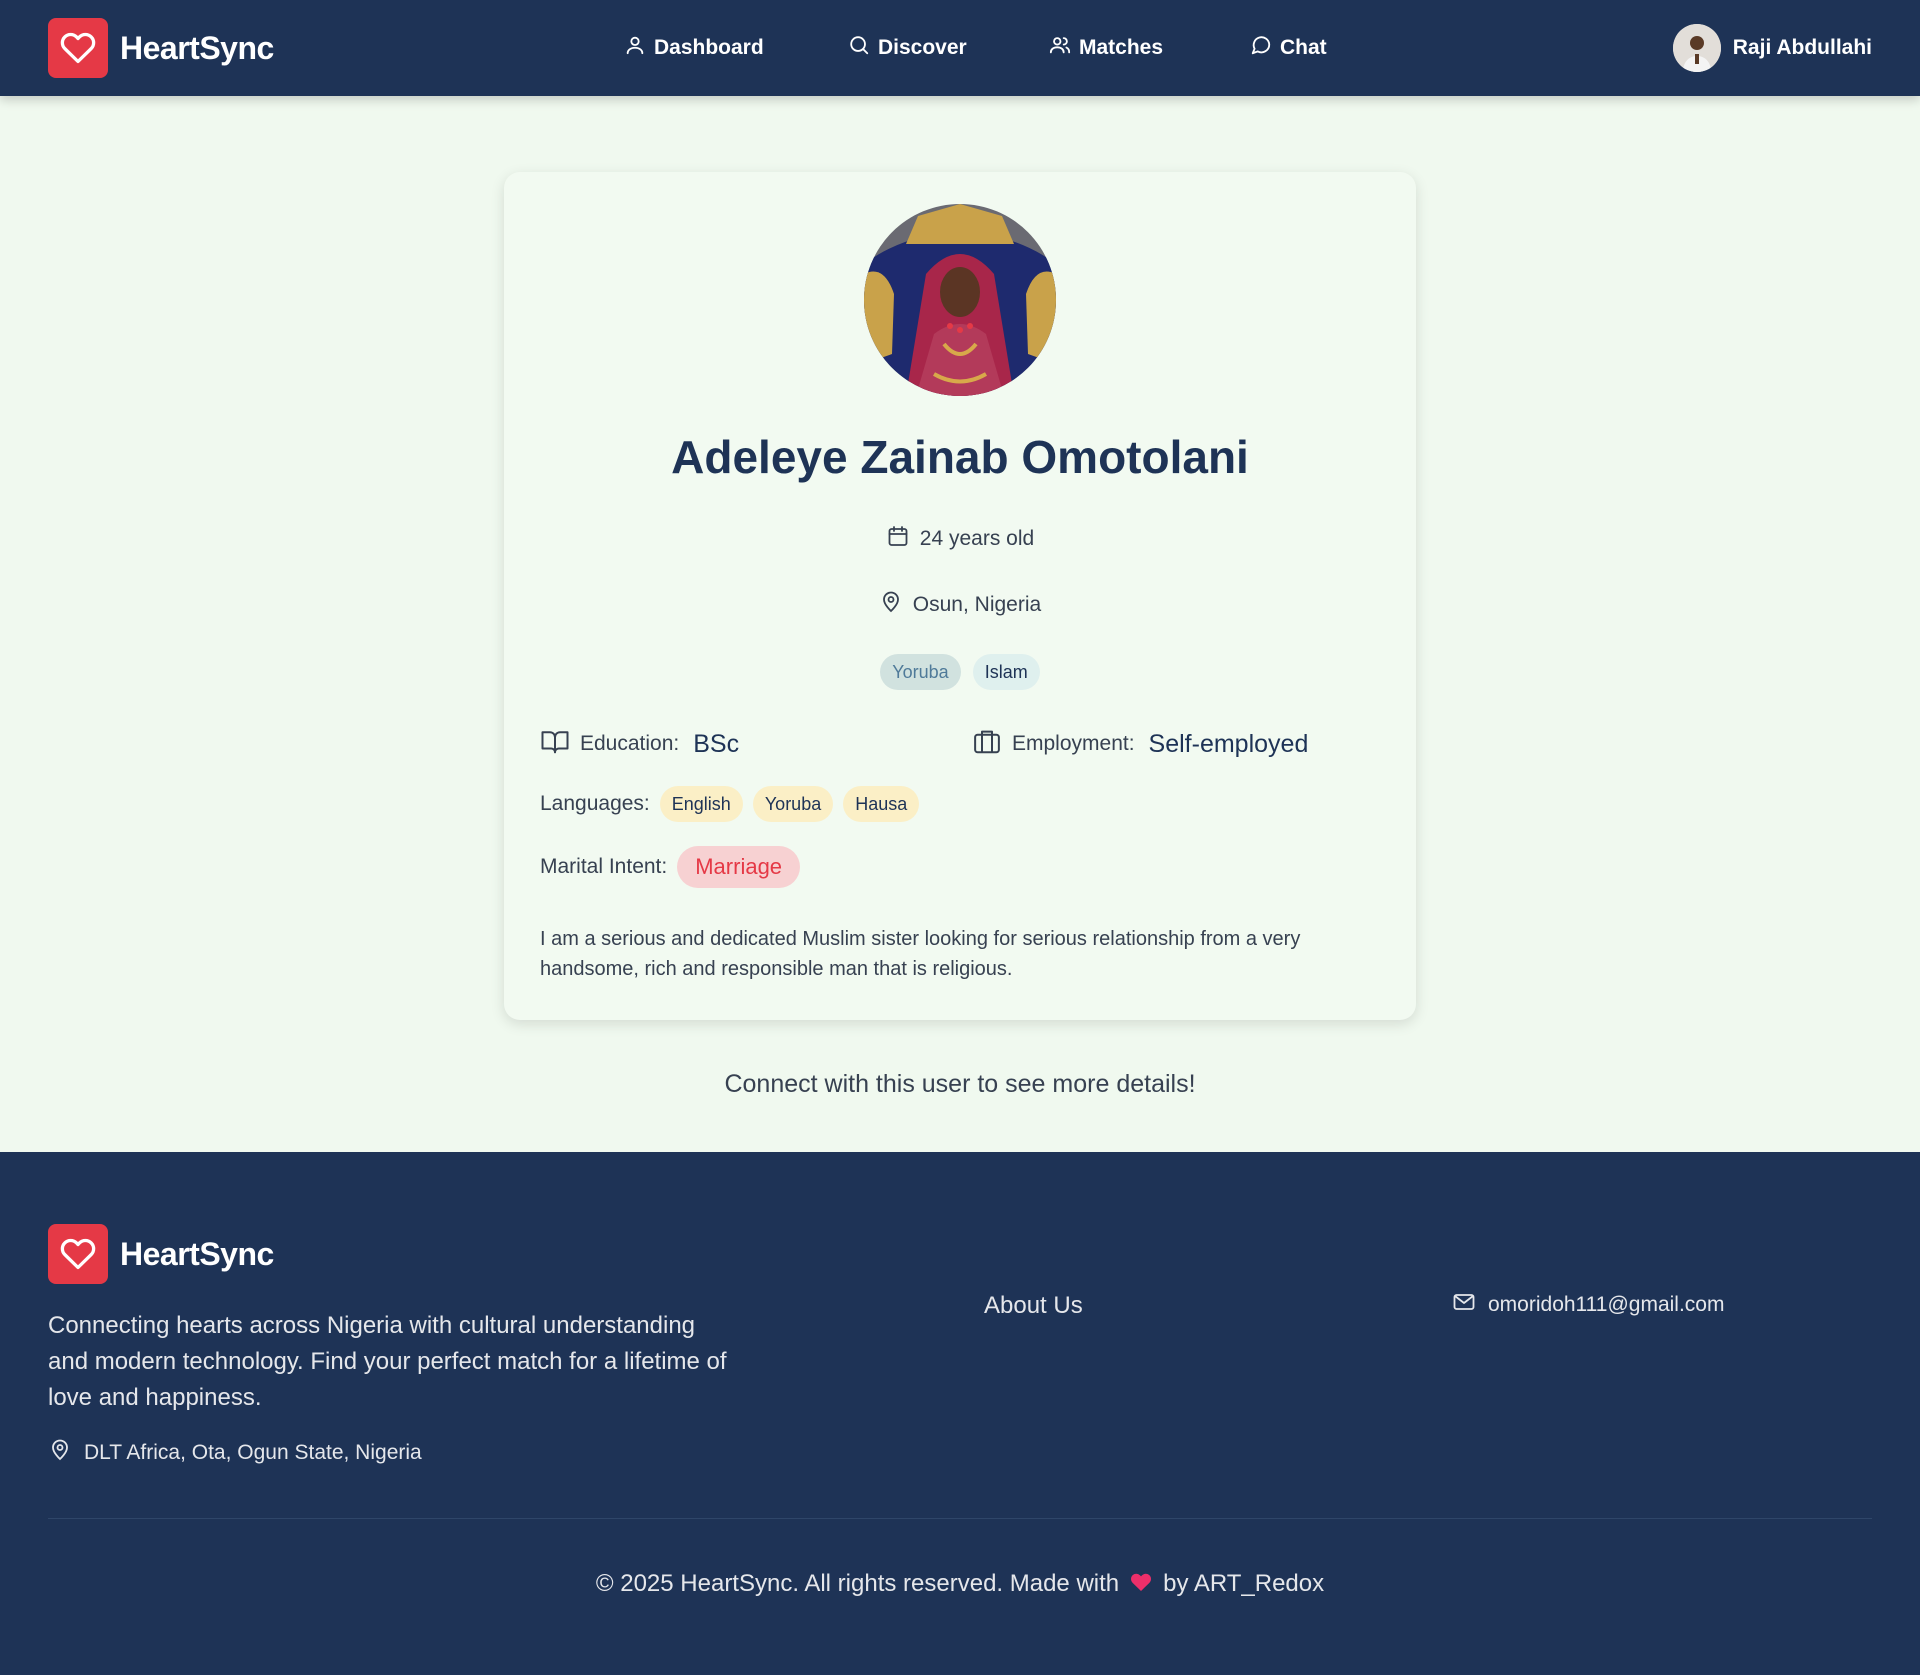 The height and width of the screenshot is (1675, 1920). What do you see at coordinates (920, 672) in the screenshot?
I see `tribe-tag: Yoruba` at bounding box center [920, 672].